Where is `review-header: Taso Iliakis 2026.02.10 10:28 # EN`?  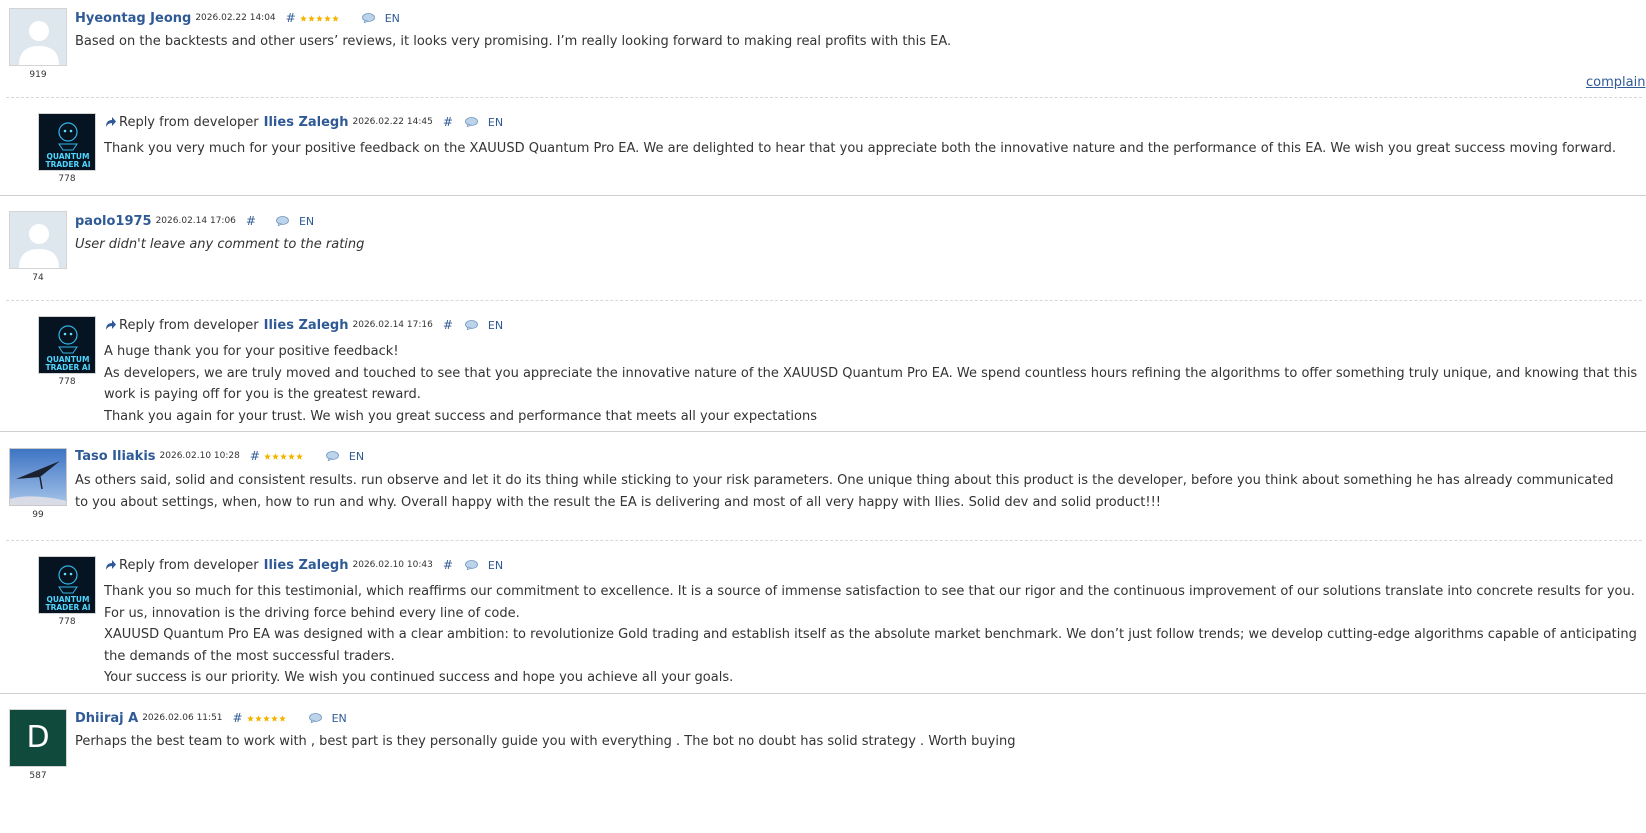 review-header: Taso Iliakis 2026.02.10 10:28 # EN is located at coordinates (219, 456).